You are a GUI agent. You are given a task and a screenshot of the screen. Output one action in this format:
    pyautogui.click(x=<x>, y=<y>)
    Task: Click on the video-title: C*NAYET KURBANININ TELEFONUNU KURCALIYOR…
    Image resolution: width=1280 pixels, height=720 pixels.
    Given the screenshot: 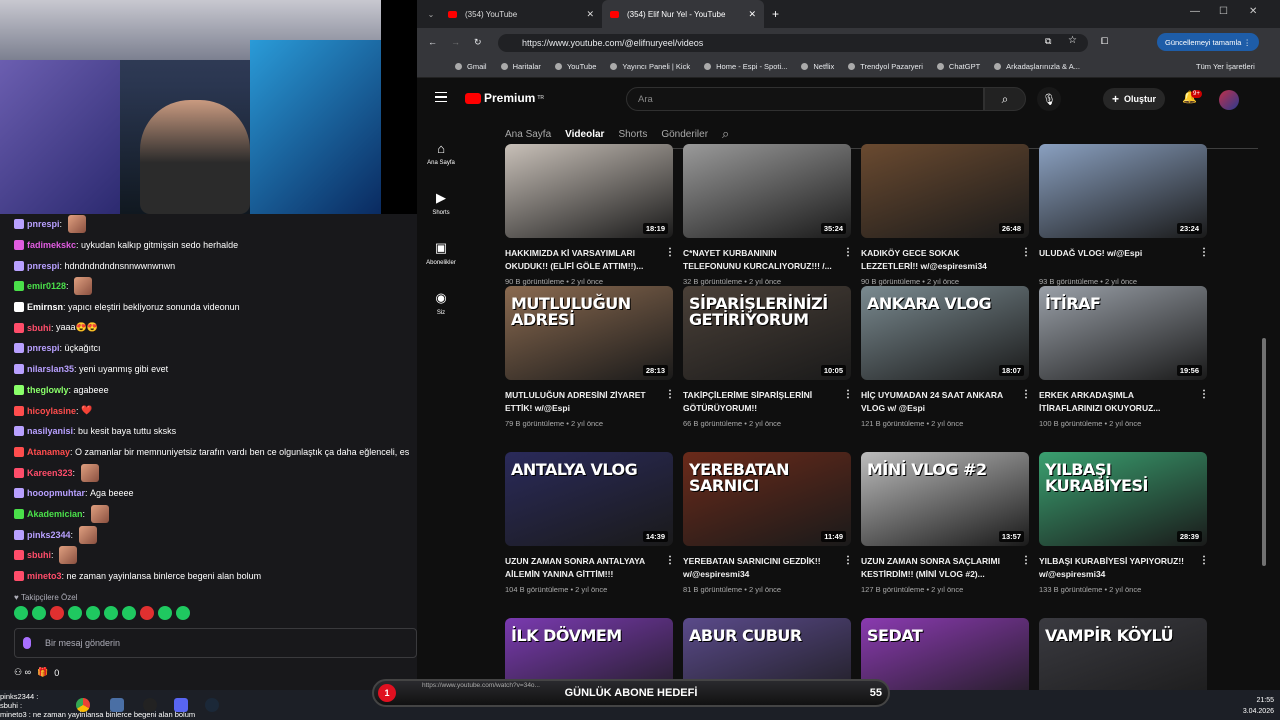 What is the action you would take?
    pyautogui.click(x=758, y=260)
    